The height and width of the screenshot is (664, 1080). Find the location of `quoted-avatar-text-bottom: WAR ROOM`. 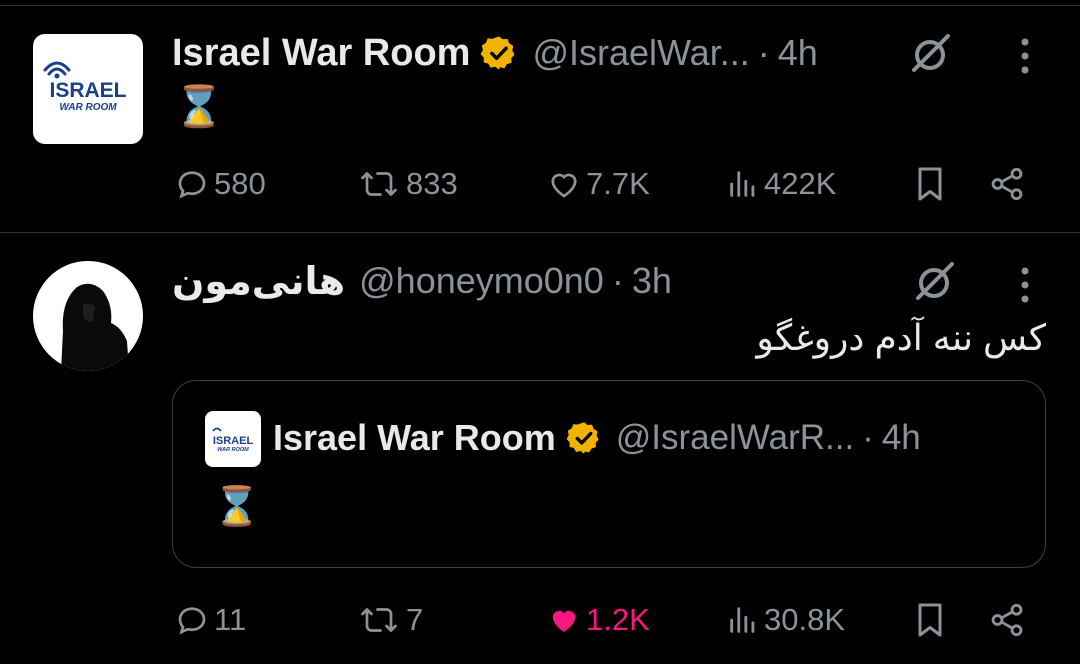

quoted-avatar-text-bottom: WAR ROOM is located at coordinates (233, 450).